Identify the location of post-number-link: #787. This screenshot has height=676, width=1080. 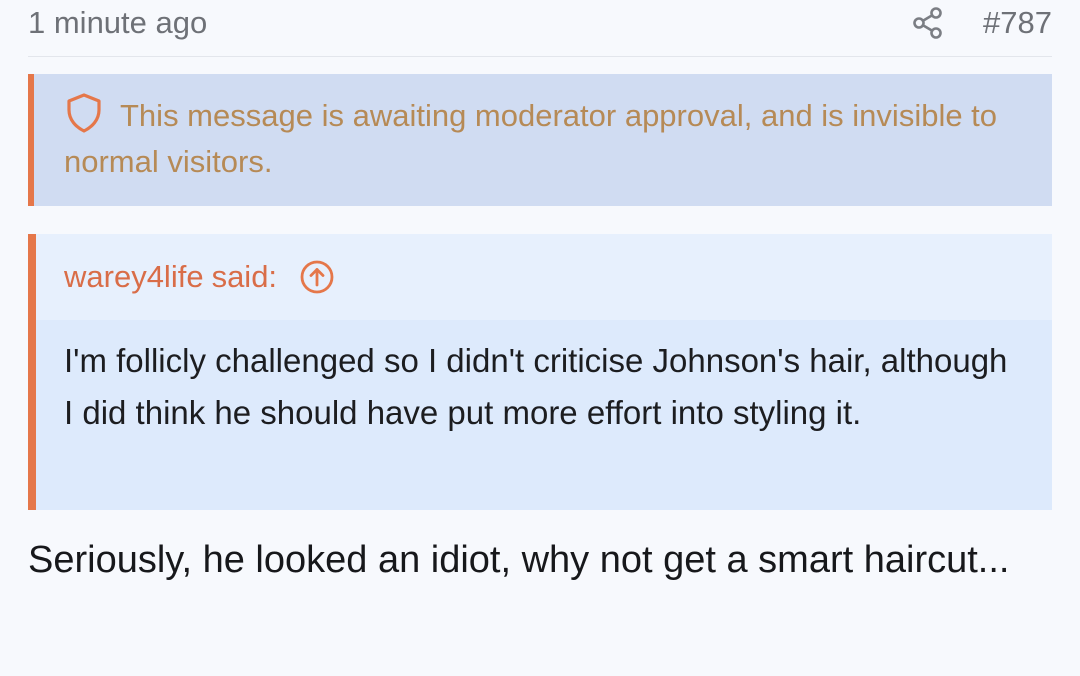
(1017, 23).